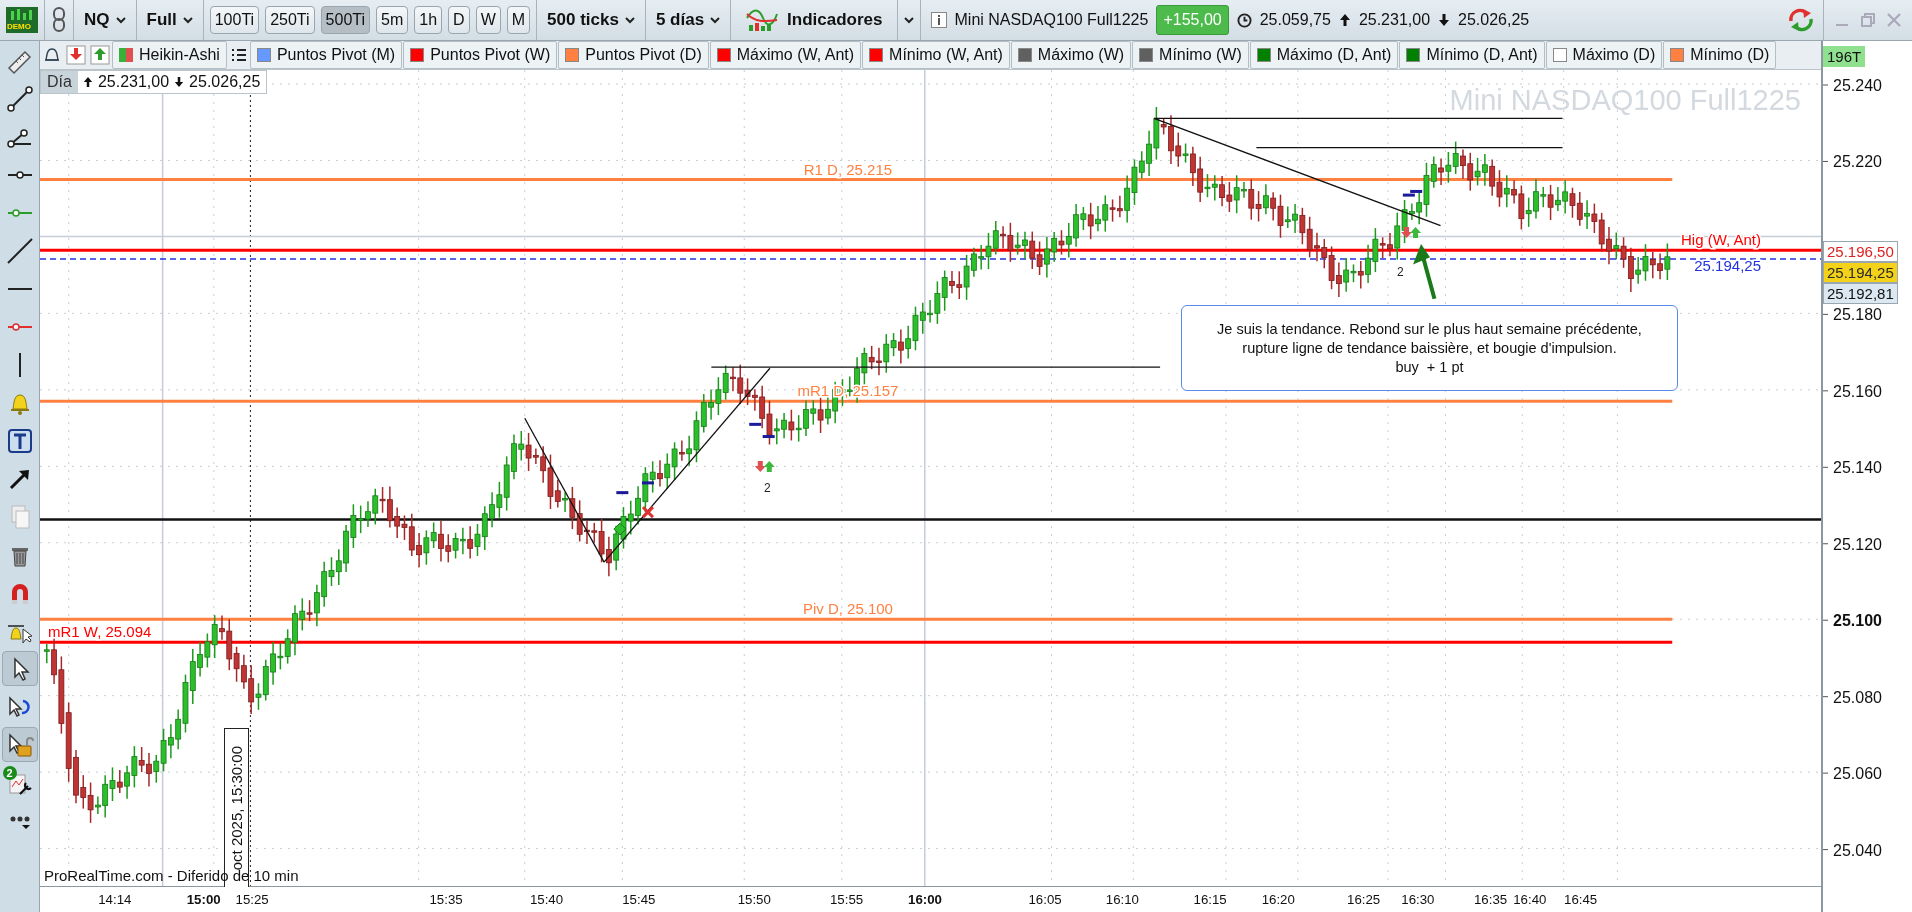 The height and width of the screenshot is (912, 1912). Describe the element at coordinates (1411, 233) in the screenshot. I see `buy-sell-arrows-icon` at that location.